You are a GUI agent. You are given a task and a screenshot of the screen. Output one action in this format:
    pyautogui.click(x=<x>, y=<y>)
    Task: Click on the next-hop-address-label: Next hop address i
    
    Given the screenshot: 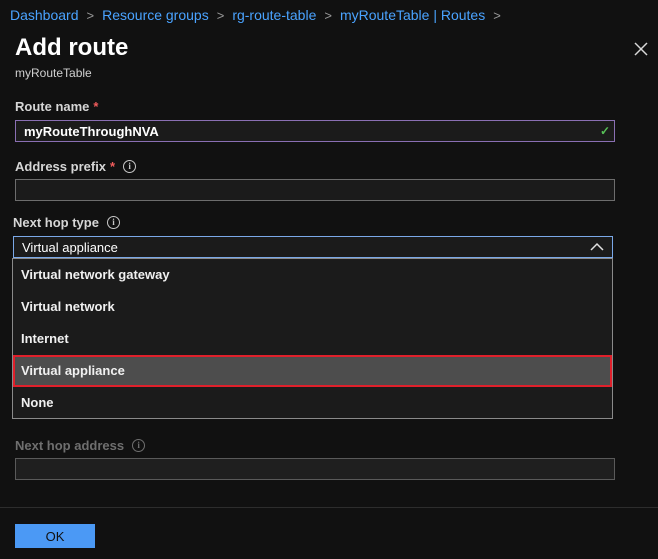 What is the action you would take?
    pyautogui.click(x=80, y=445)
    